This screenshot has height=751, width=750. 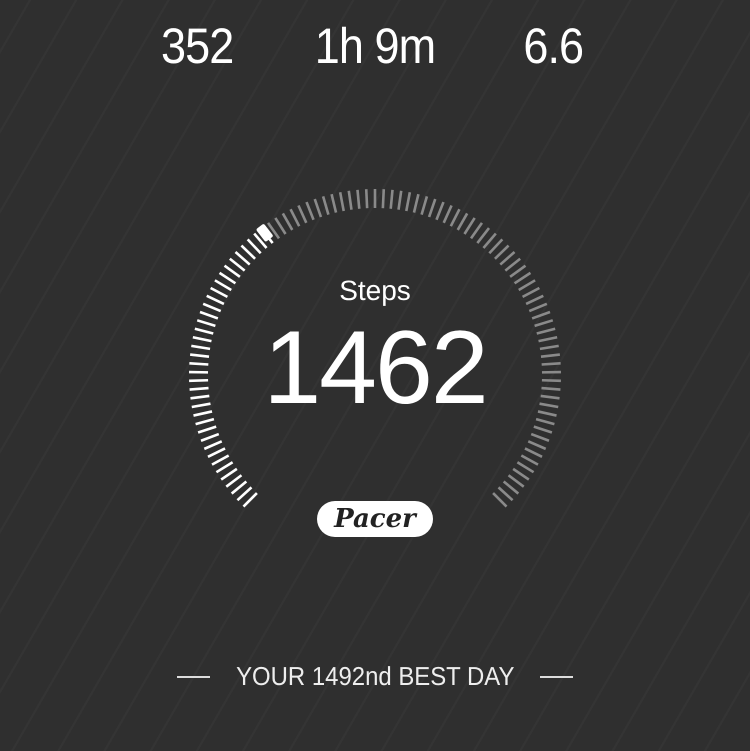 What do you see at coordinates (375, 519) in the screenshot?
I see `pacer-logo: Pacer` at bounding box center [375, 519].